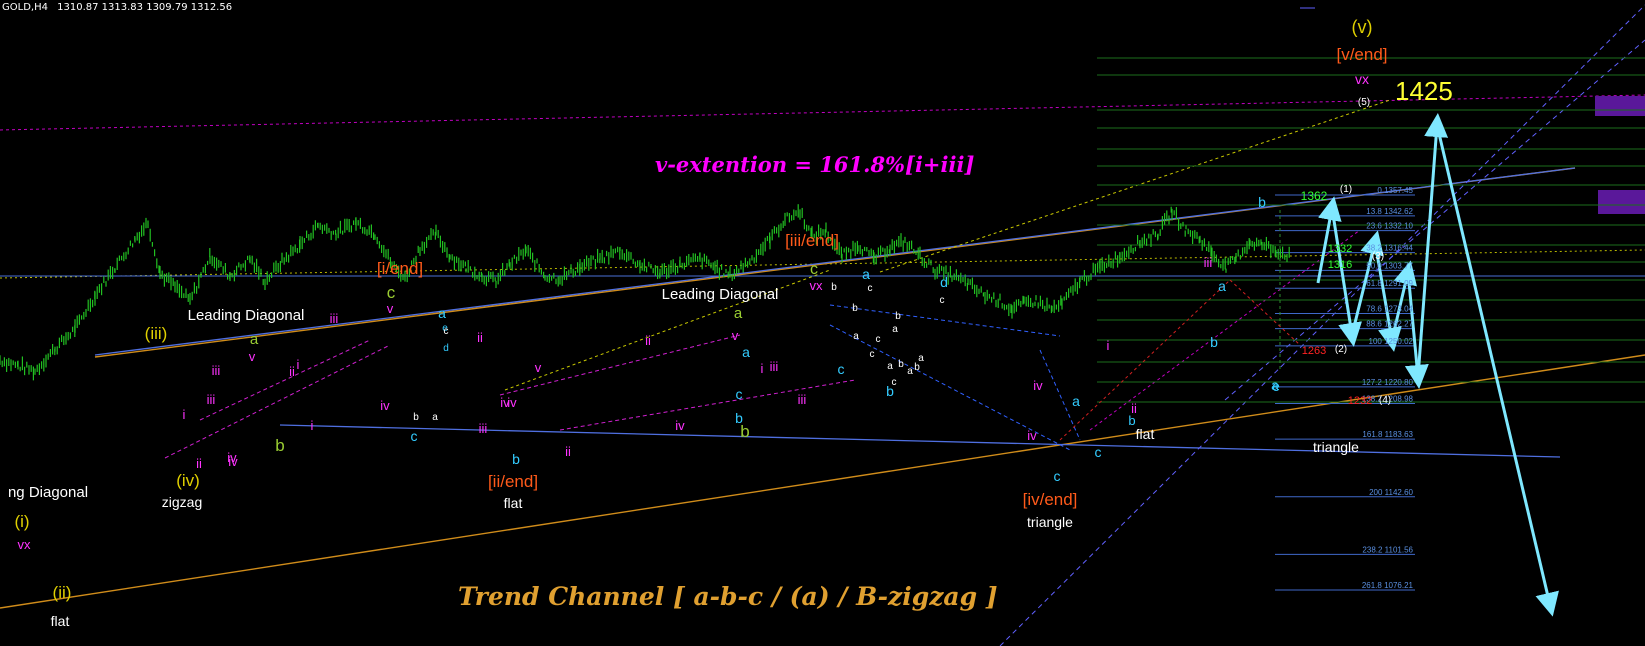 The image size is (1645, 646). I want to click on wave-label: (2), so click(1341, 349).